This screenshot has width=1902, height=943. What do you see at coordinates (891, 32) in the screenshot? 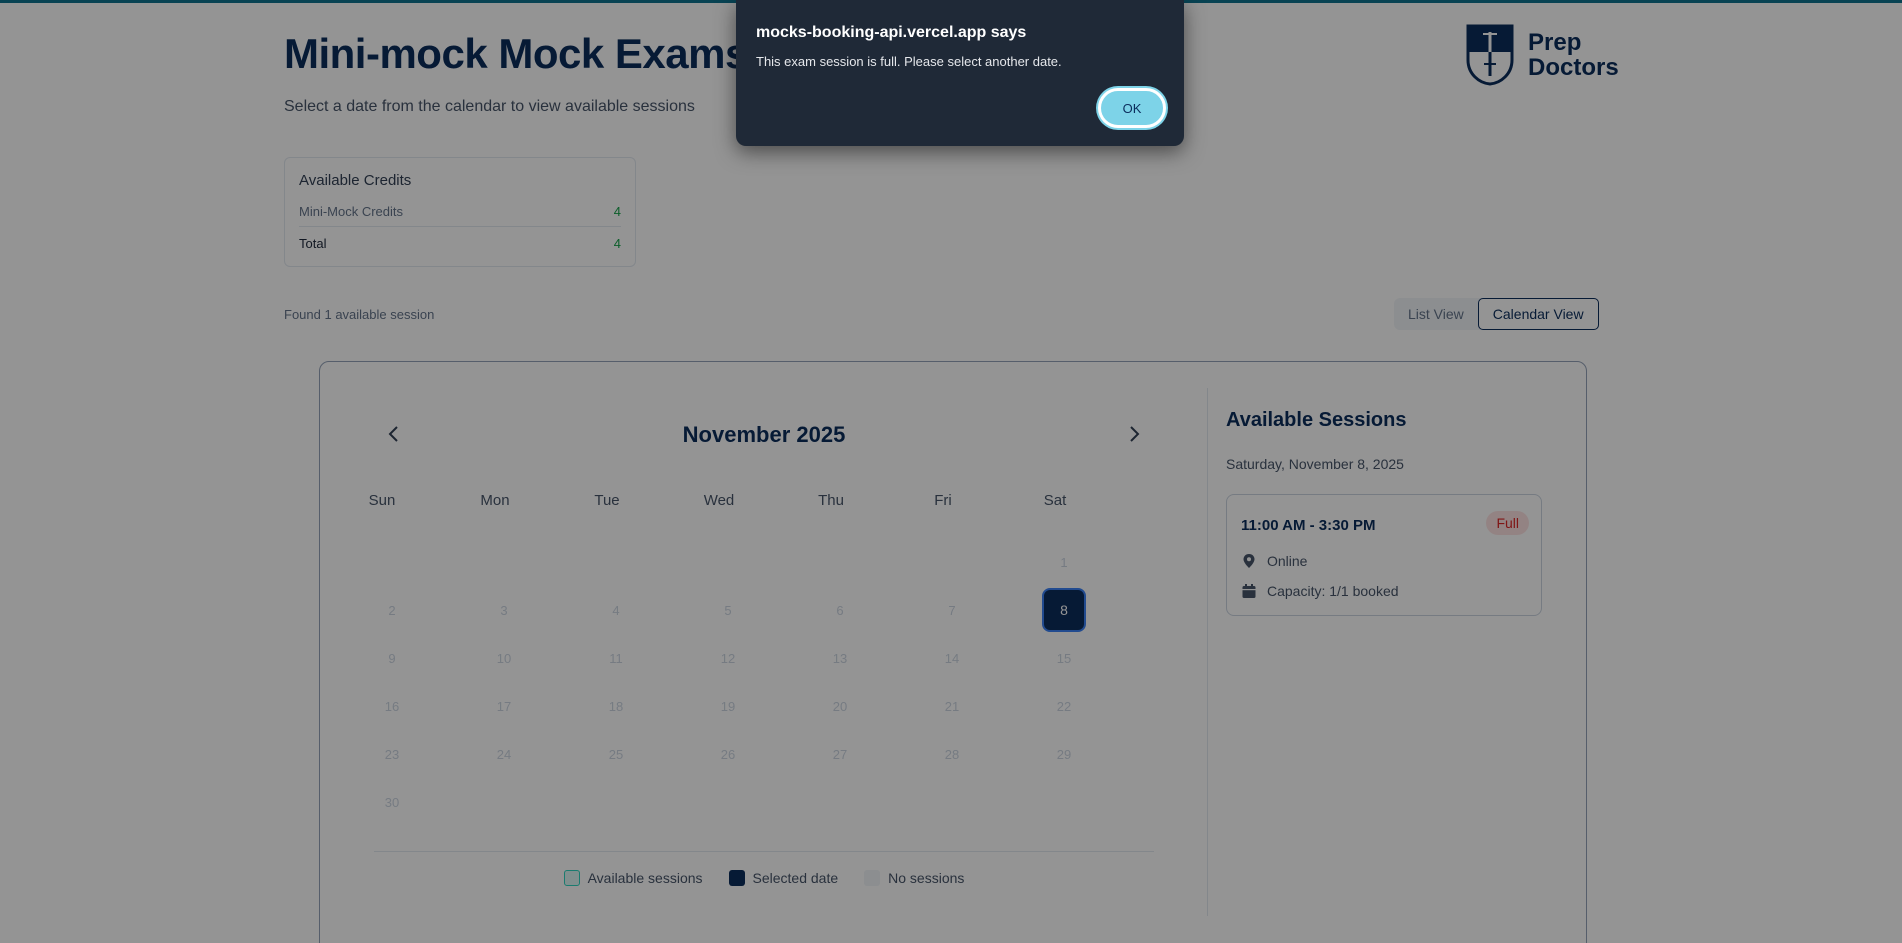
I see `dialog-title: mocks-booking-api.vercel.app says` at bounding box center [891, 32].